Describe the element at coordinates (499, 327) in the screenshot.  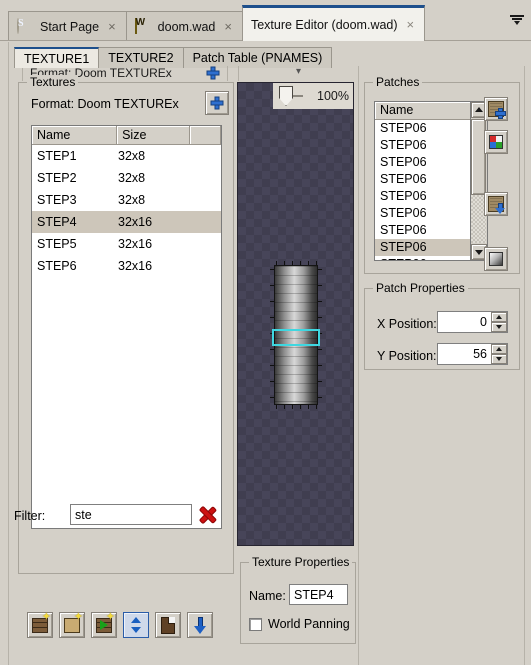
I see `x-position-decrement-button` at that location.